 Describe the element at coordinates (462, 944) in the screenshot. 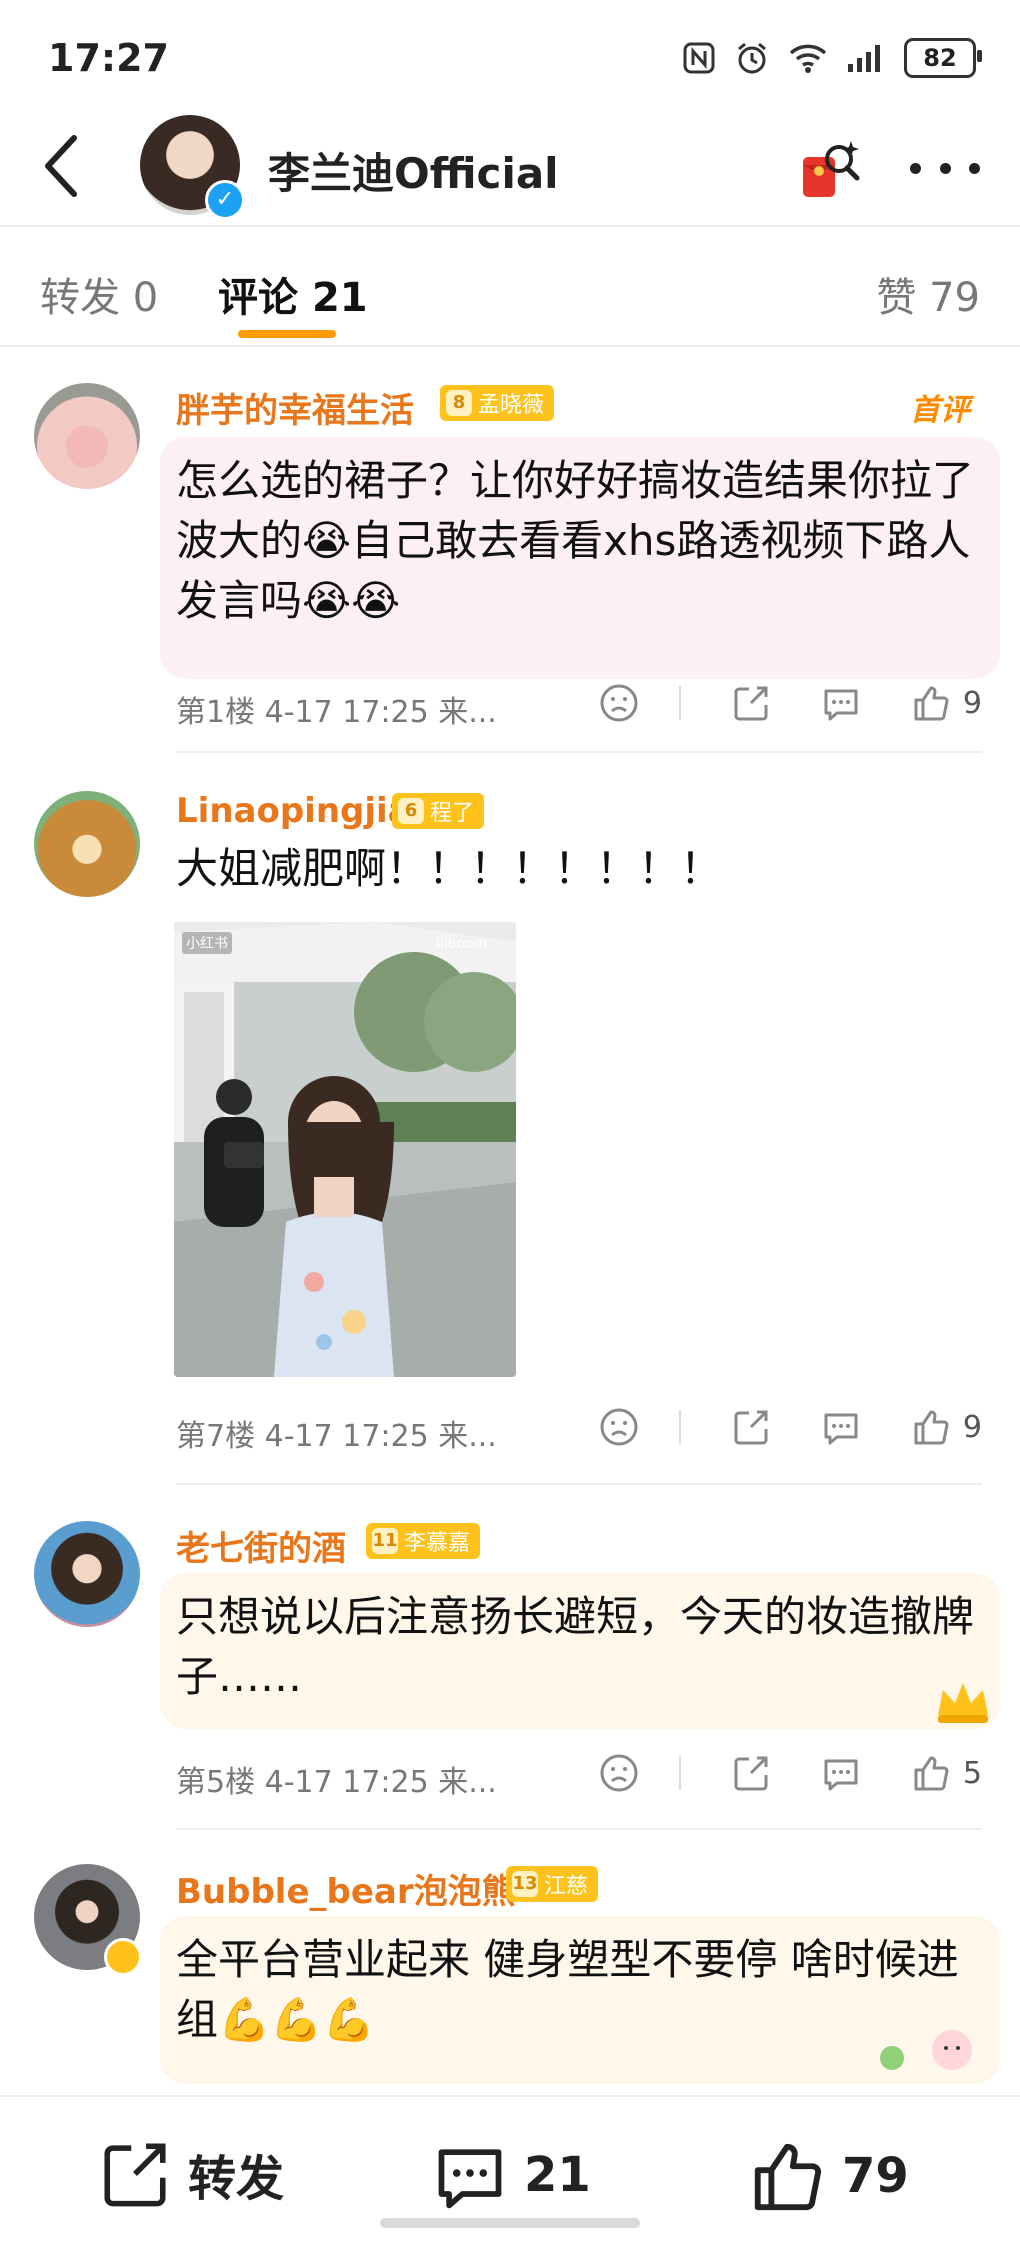

I see `image-watermark: iliboom` at that location.